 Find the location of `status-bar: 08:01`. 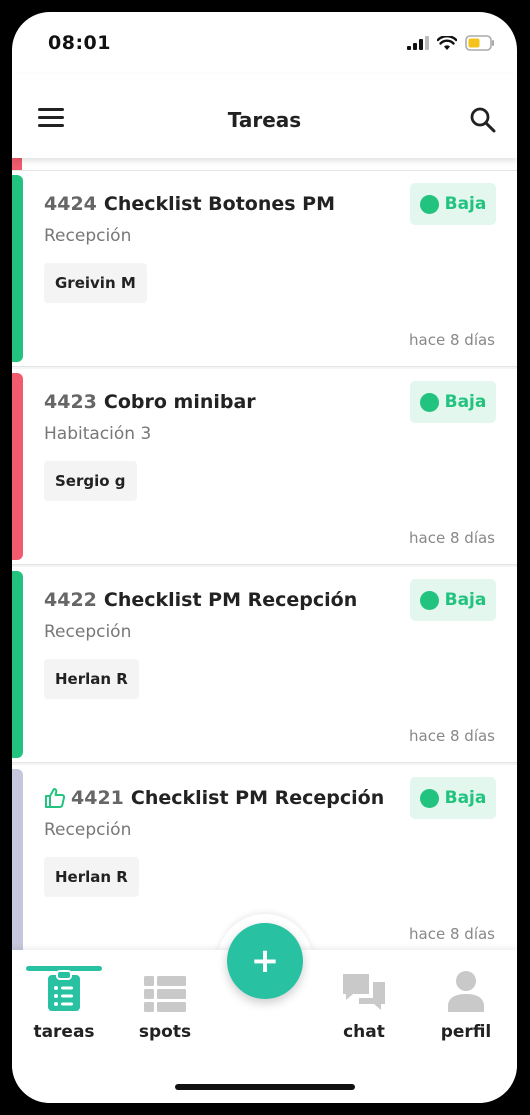

status-bar: 08:01 is located at coordinates (264, 43).